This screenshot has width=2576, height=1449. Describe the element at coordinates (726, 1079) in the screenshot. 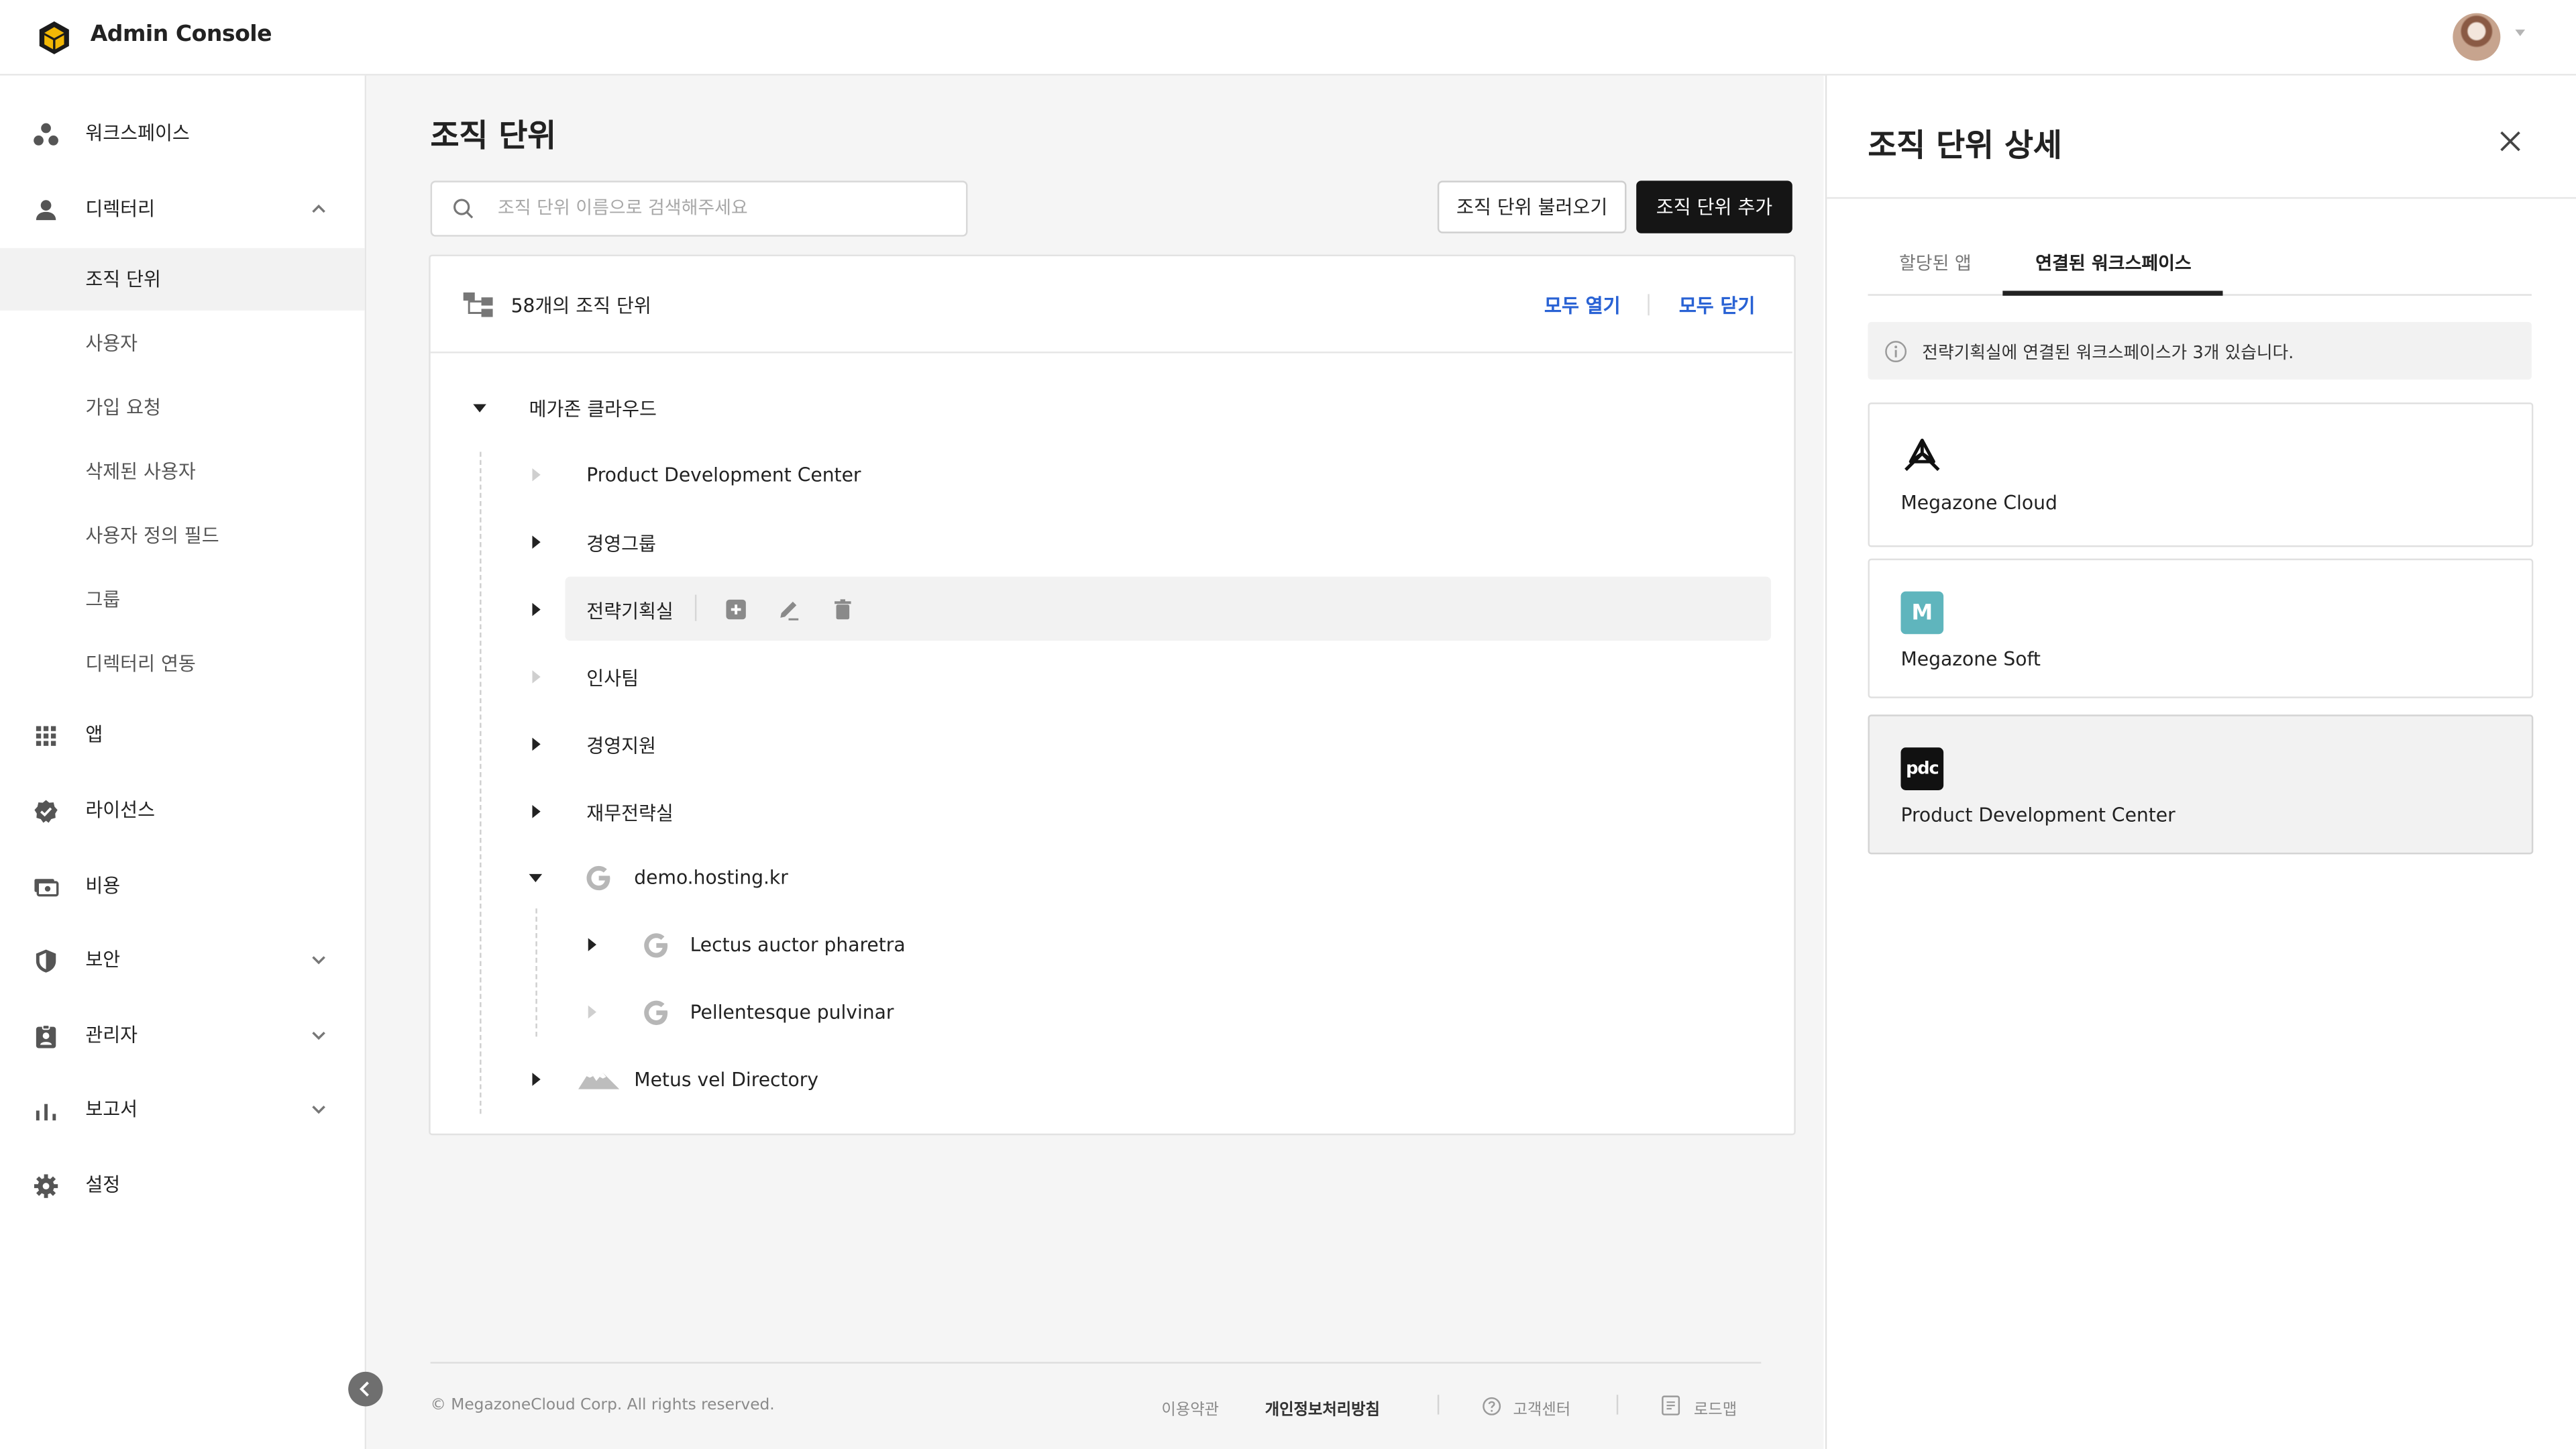

I see `tree-node: Metus vel Directory` at that location.